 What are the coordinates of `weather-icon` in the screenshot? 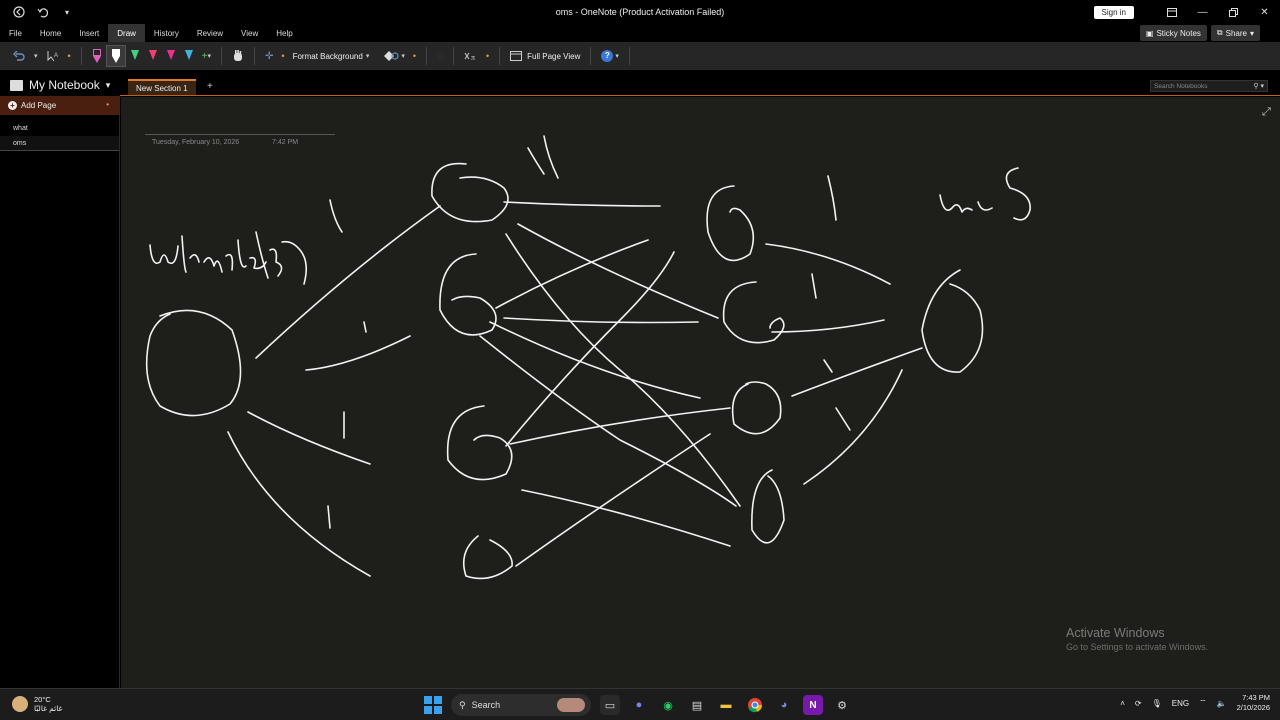 It's located at (20, 704).